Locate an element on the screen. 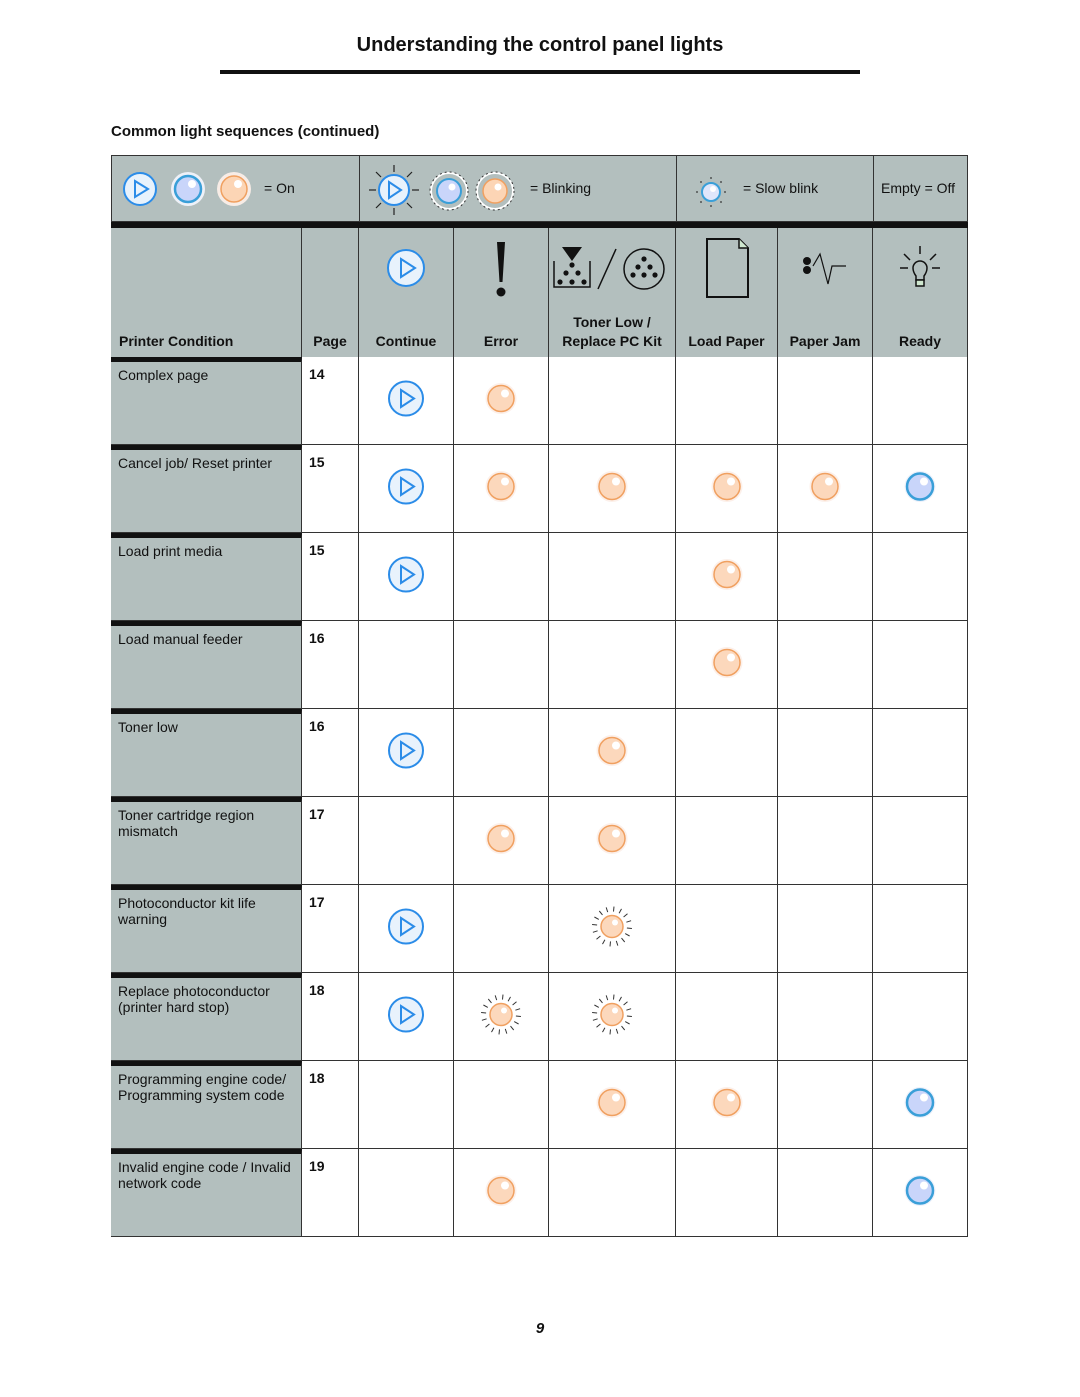 The height and width of the screenshot is (1397, 1080). column-header-ready: Ready is located at coordinates (920, 292).